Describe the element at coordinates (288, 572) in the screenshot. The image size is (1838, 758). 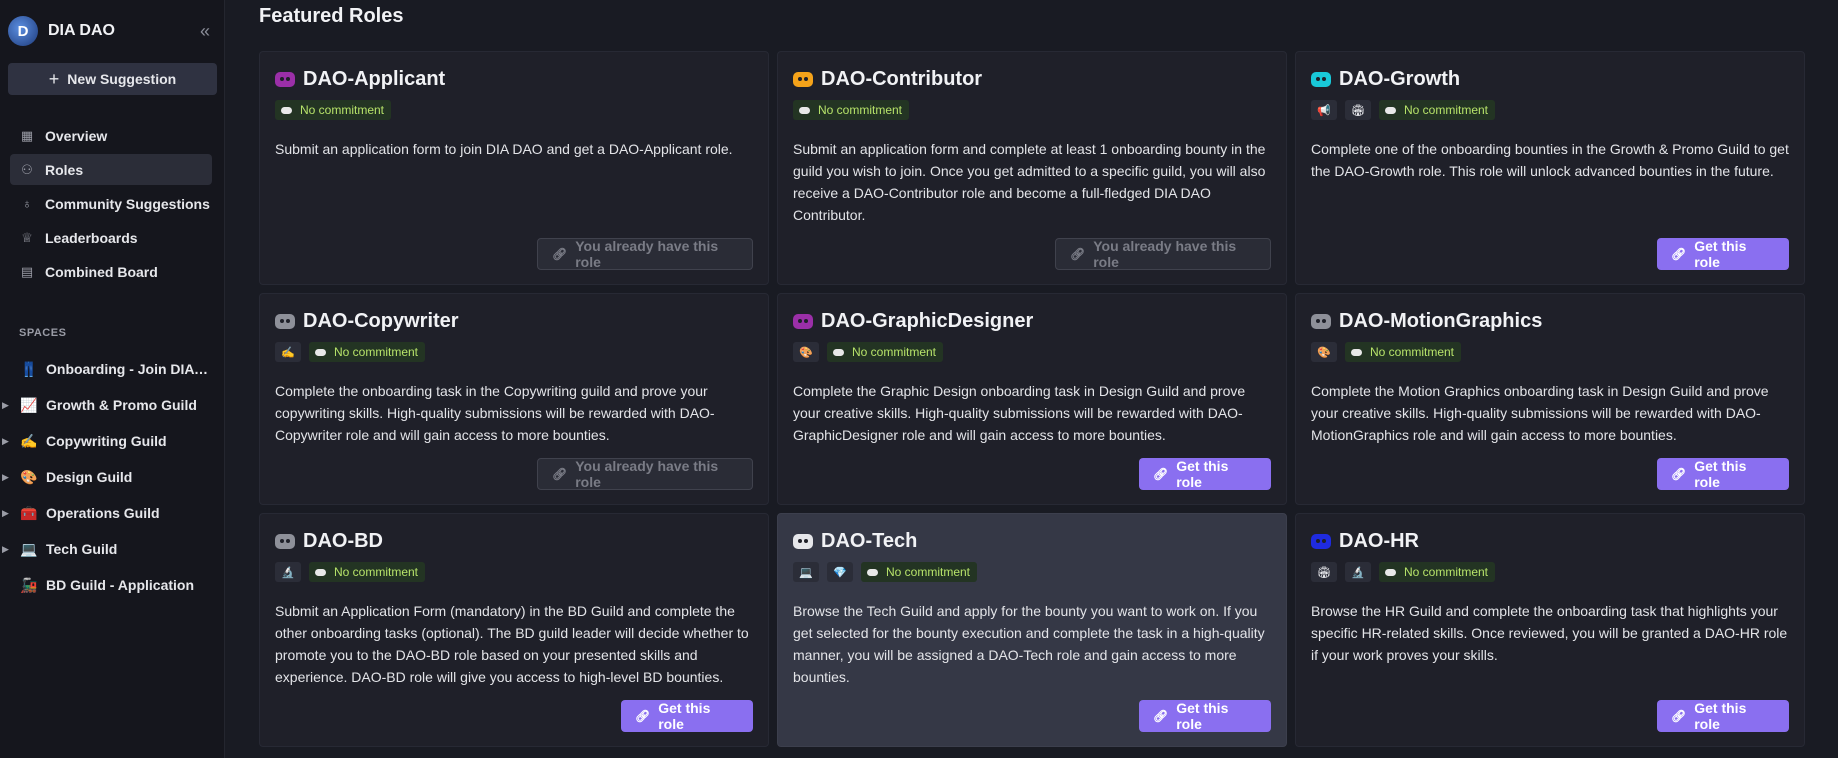
I see `role-emoji-icon: 🔬` at that location.